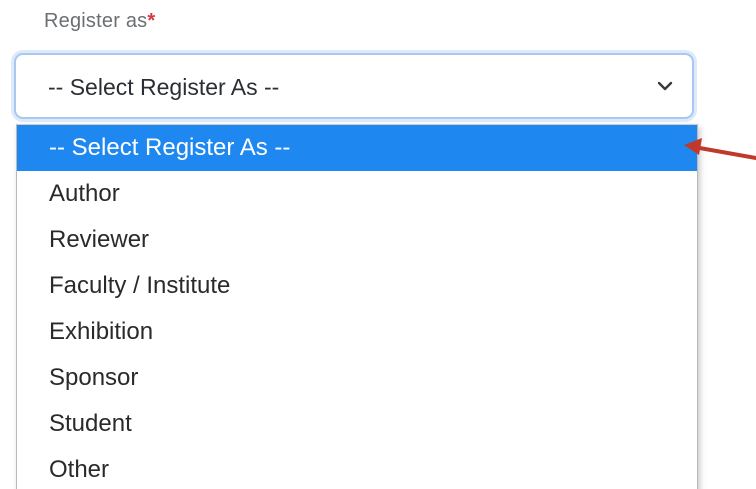  I want to click on register-as-select: -- Select Register As --, so click(354, 86).